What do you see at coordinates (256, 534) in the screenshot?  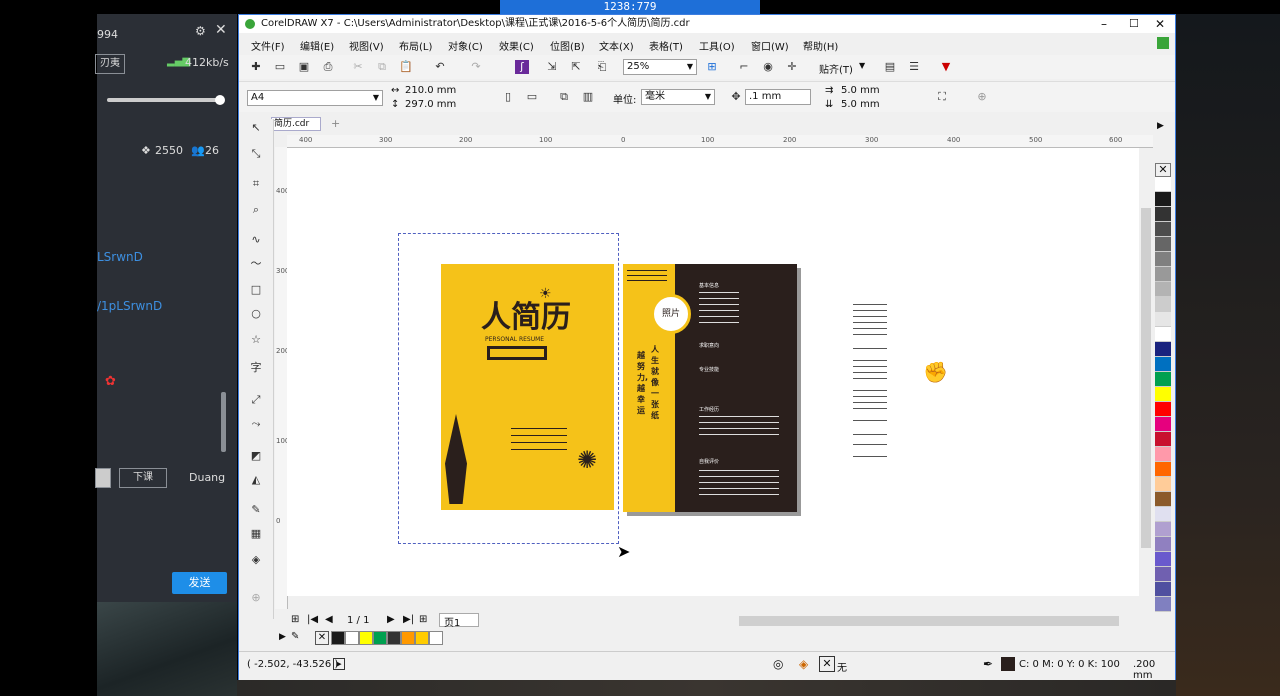 I see `interactive-fill-icon: ▦` at bounding box center [256, 534].